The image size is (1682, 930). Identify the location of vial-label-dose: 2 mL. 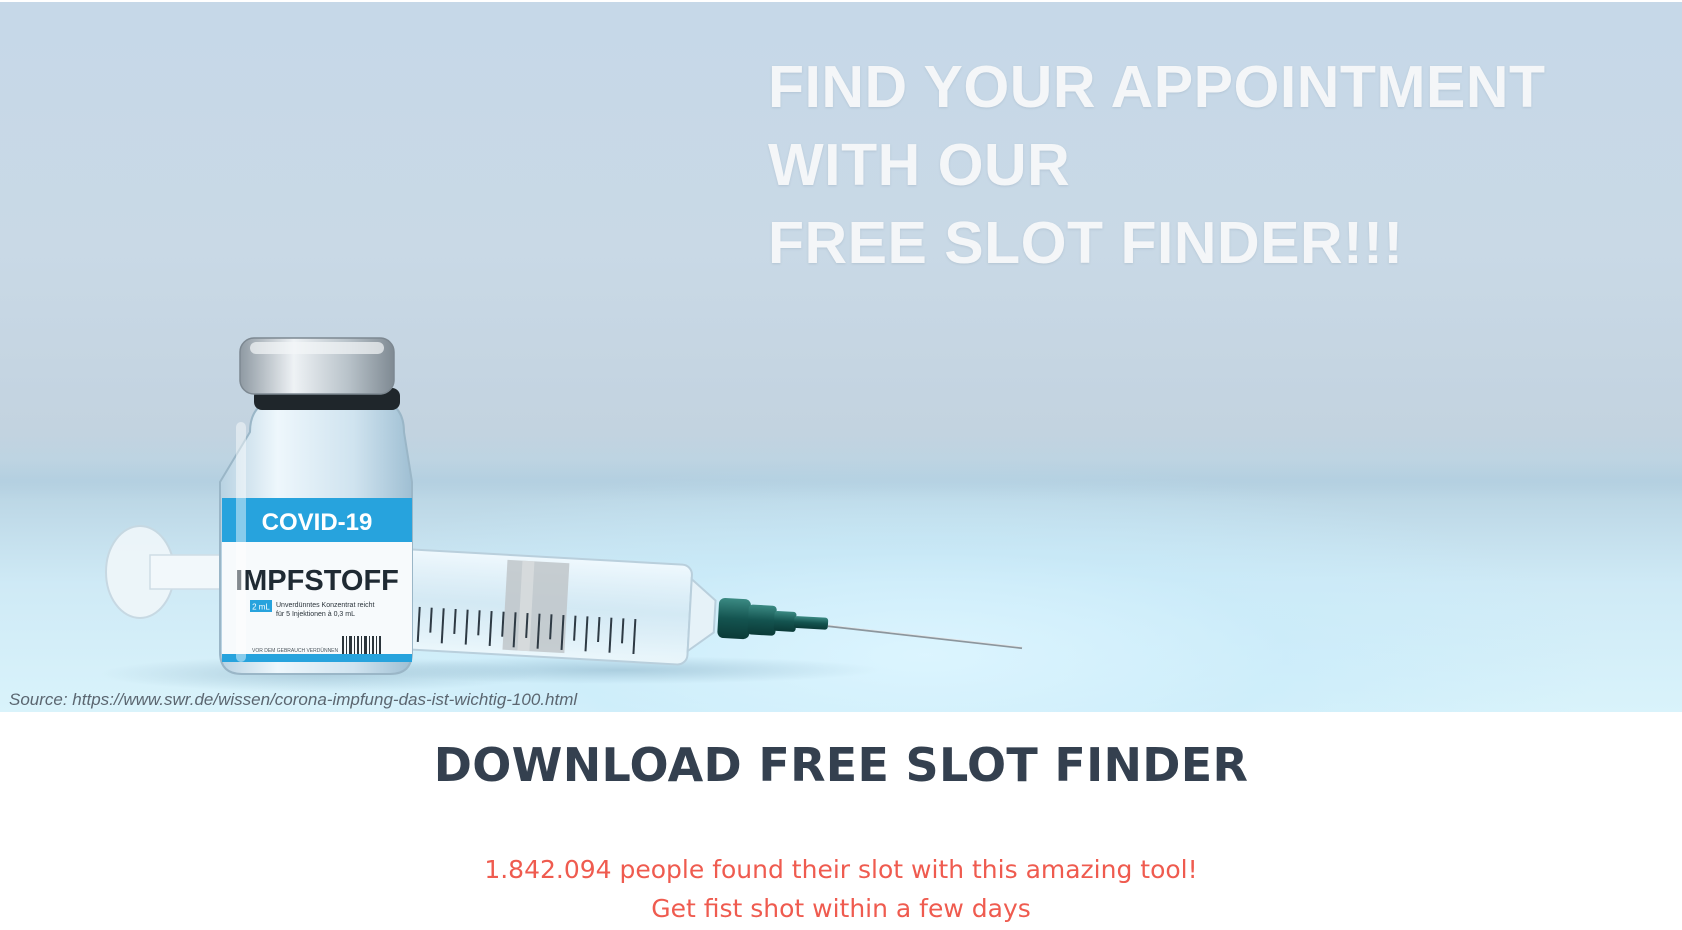
(261, 607).